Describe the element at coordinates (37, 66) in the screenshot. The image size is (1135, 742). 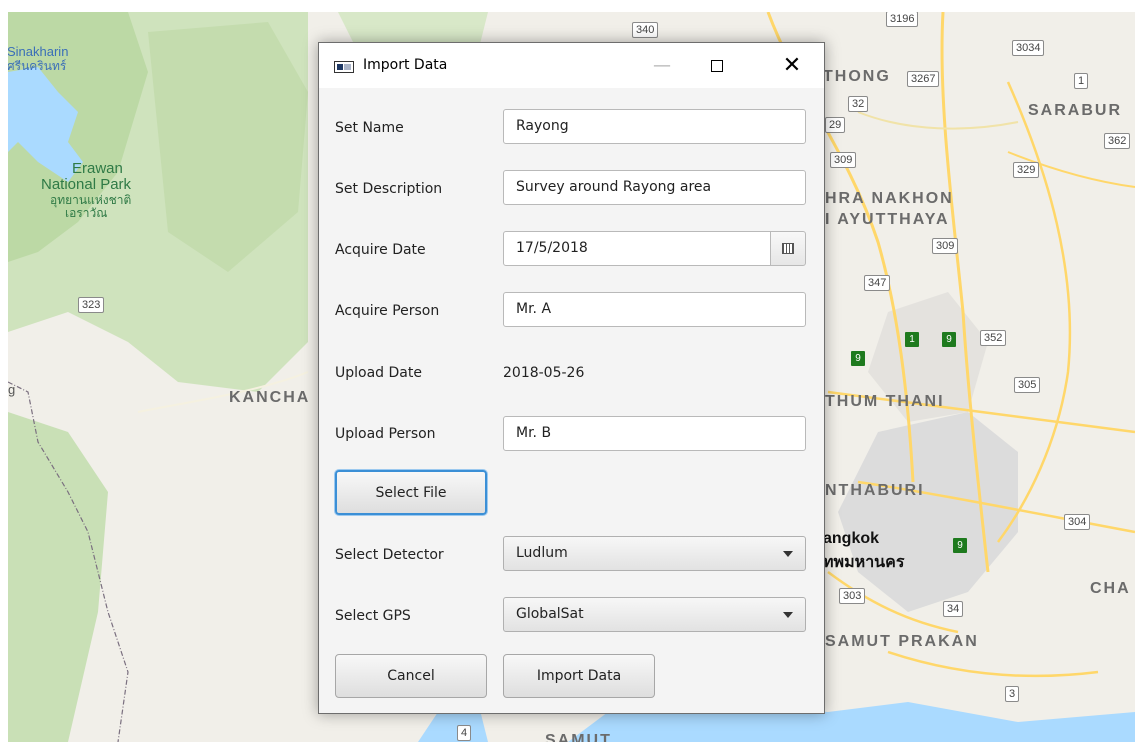
I see `map-label-lake-th: ศรีนครินทร์` at that location.